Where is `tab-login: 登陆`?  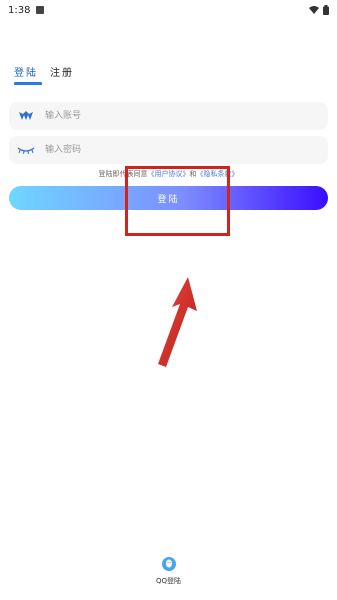
tab-login: 登陆 is located at coordinates (28, 74).